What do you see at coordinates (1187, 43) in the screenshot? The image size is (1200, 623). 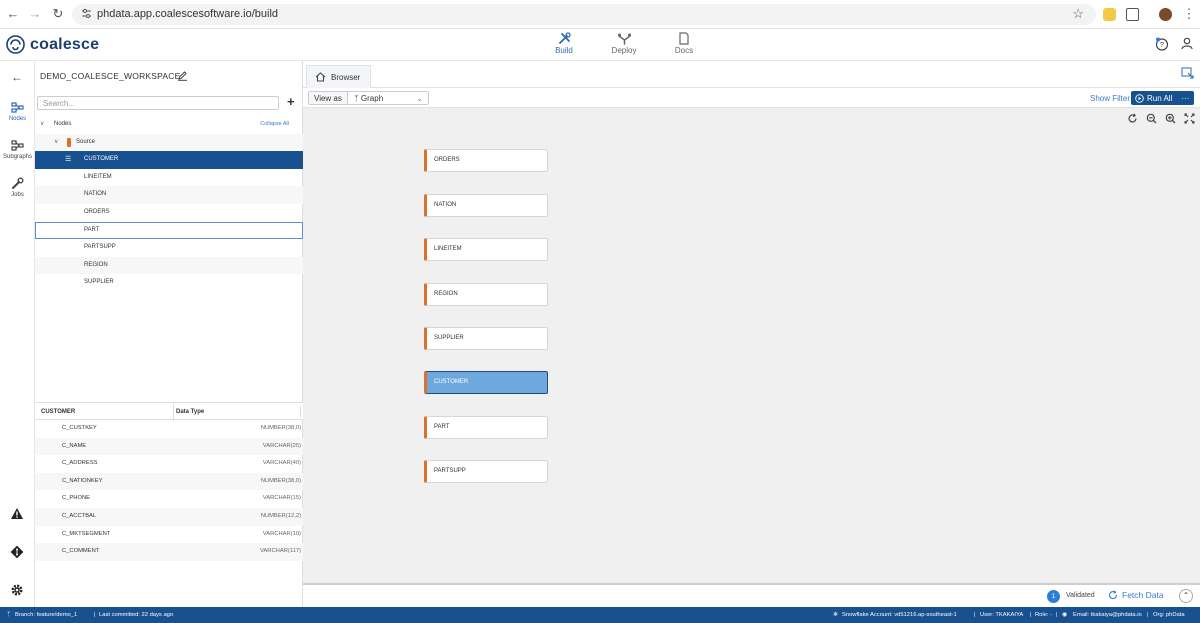 I see `user-icon` at bounding box center [1187, 43].